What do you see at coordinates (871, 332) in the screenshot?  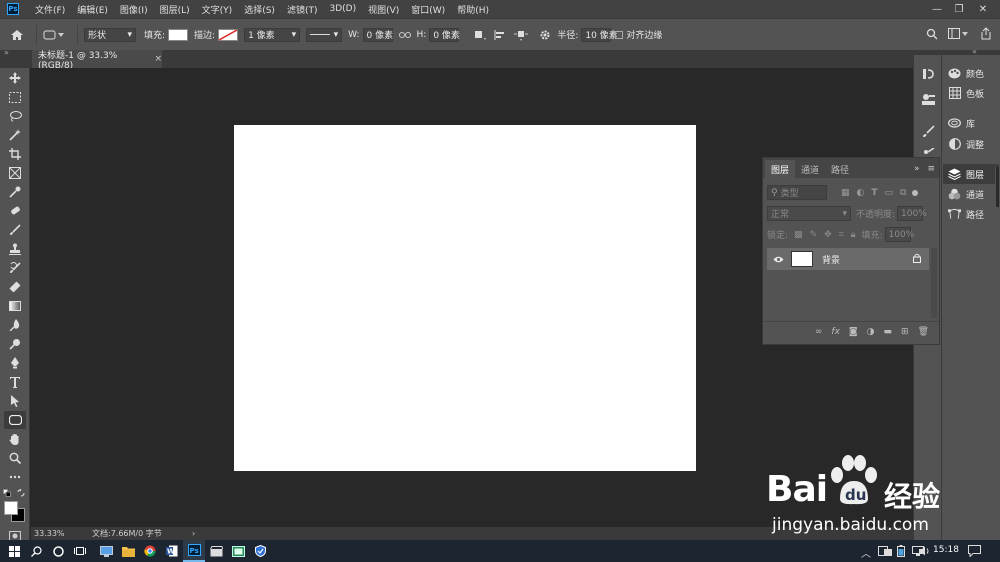 I see `adjustment-layer-icon: ◑` at bounding box center [871, 332].